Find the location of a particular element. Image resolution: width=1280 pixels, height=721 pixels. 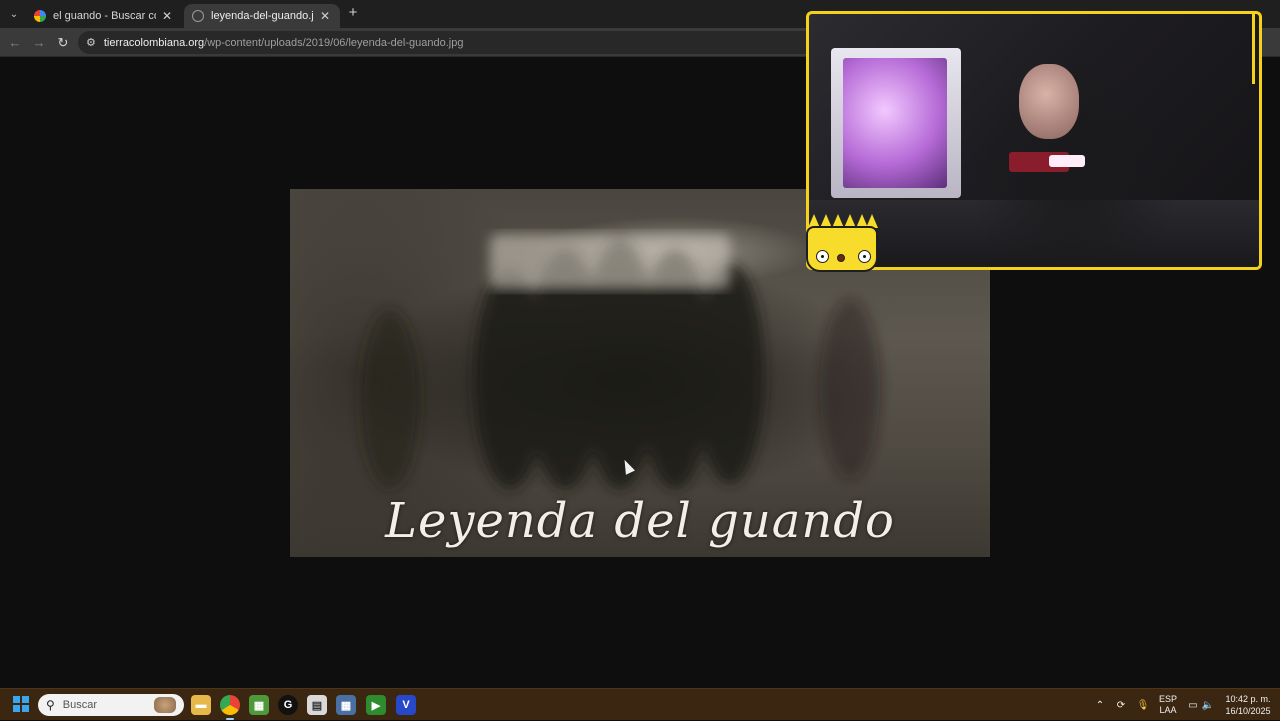

streamer-face is located at coordinates (1049, 101).